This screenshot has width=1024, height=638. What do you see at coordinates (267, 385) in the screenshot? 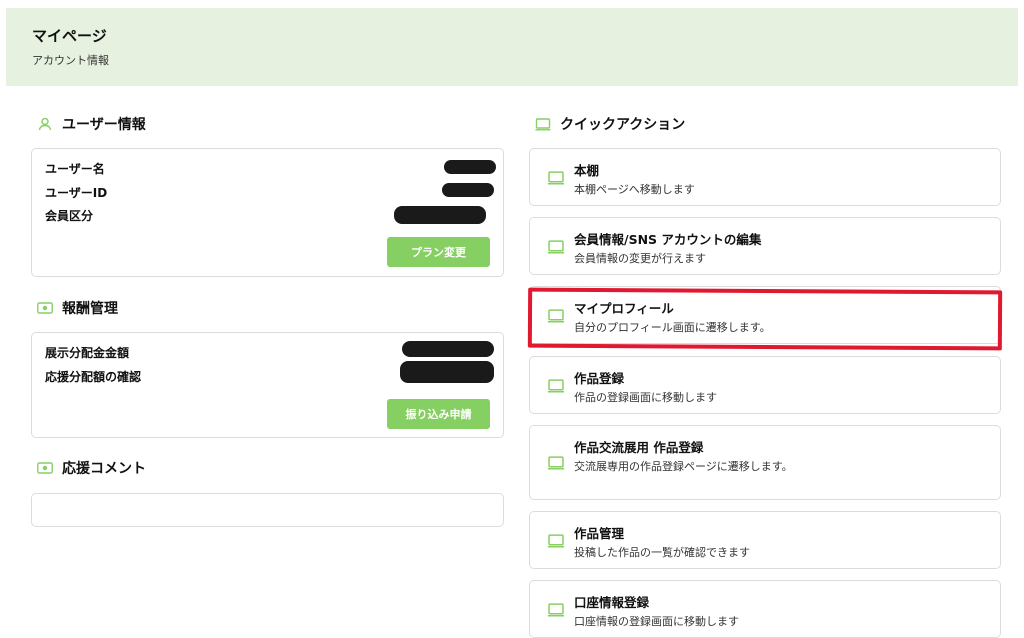
I see `reward-card: 展示分配金金額 応援分配額の確認 振り込み申請` at bounding box center [267, 385].